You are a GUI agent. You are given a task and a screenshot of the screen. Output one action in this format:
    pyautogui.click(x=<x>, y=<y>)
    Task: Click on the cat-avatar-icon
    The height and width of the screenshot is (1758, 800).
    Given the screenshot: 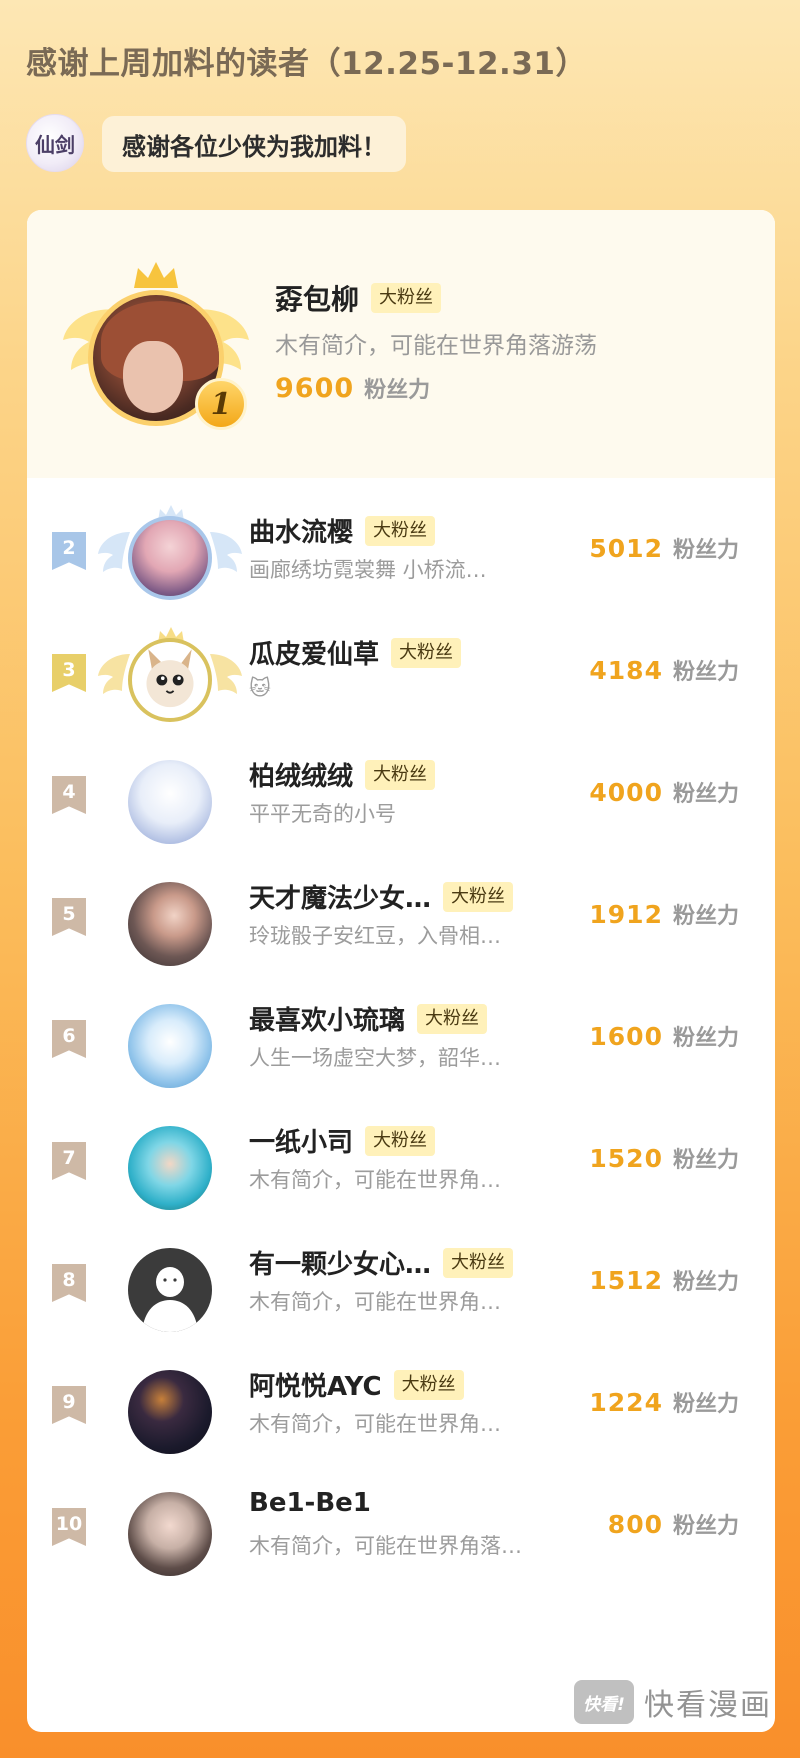 What is the action you would take?
    pyautogui.click(x=170, y=678)
    